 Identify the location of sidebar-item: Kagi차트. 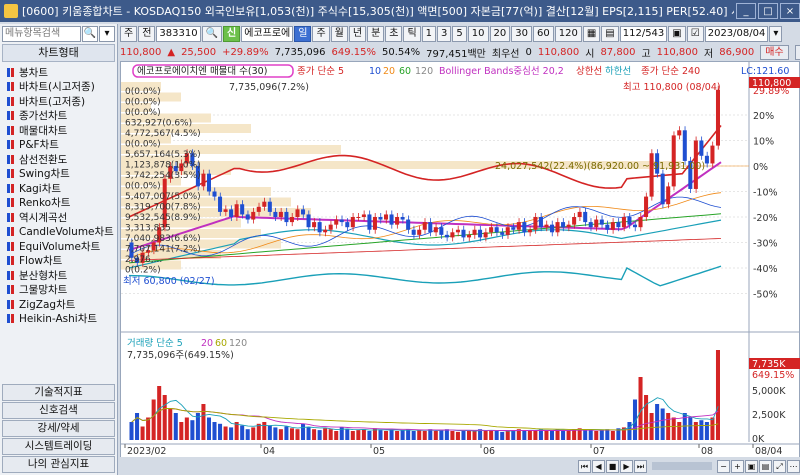
(58, 188).